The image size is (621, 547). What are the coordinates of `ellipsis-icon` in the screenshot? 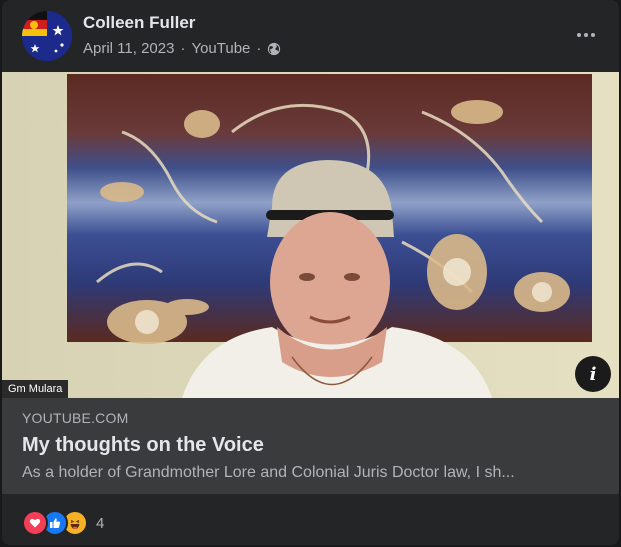 It's located at (579, 35).